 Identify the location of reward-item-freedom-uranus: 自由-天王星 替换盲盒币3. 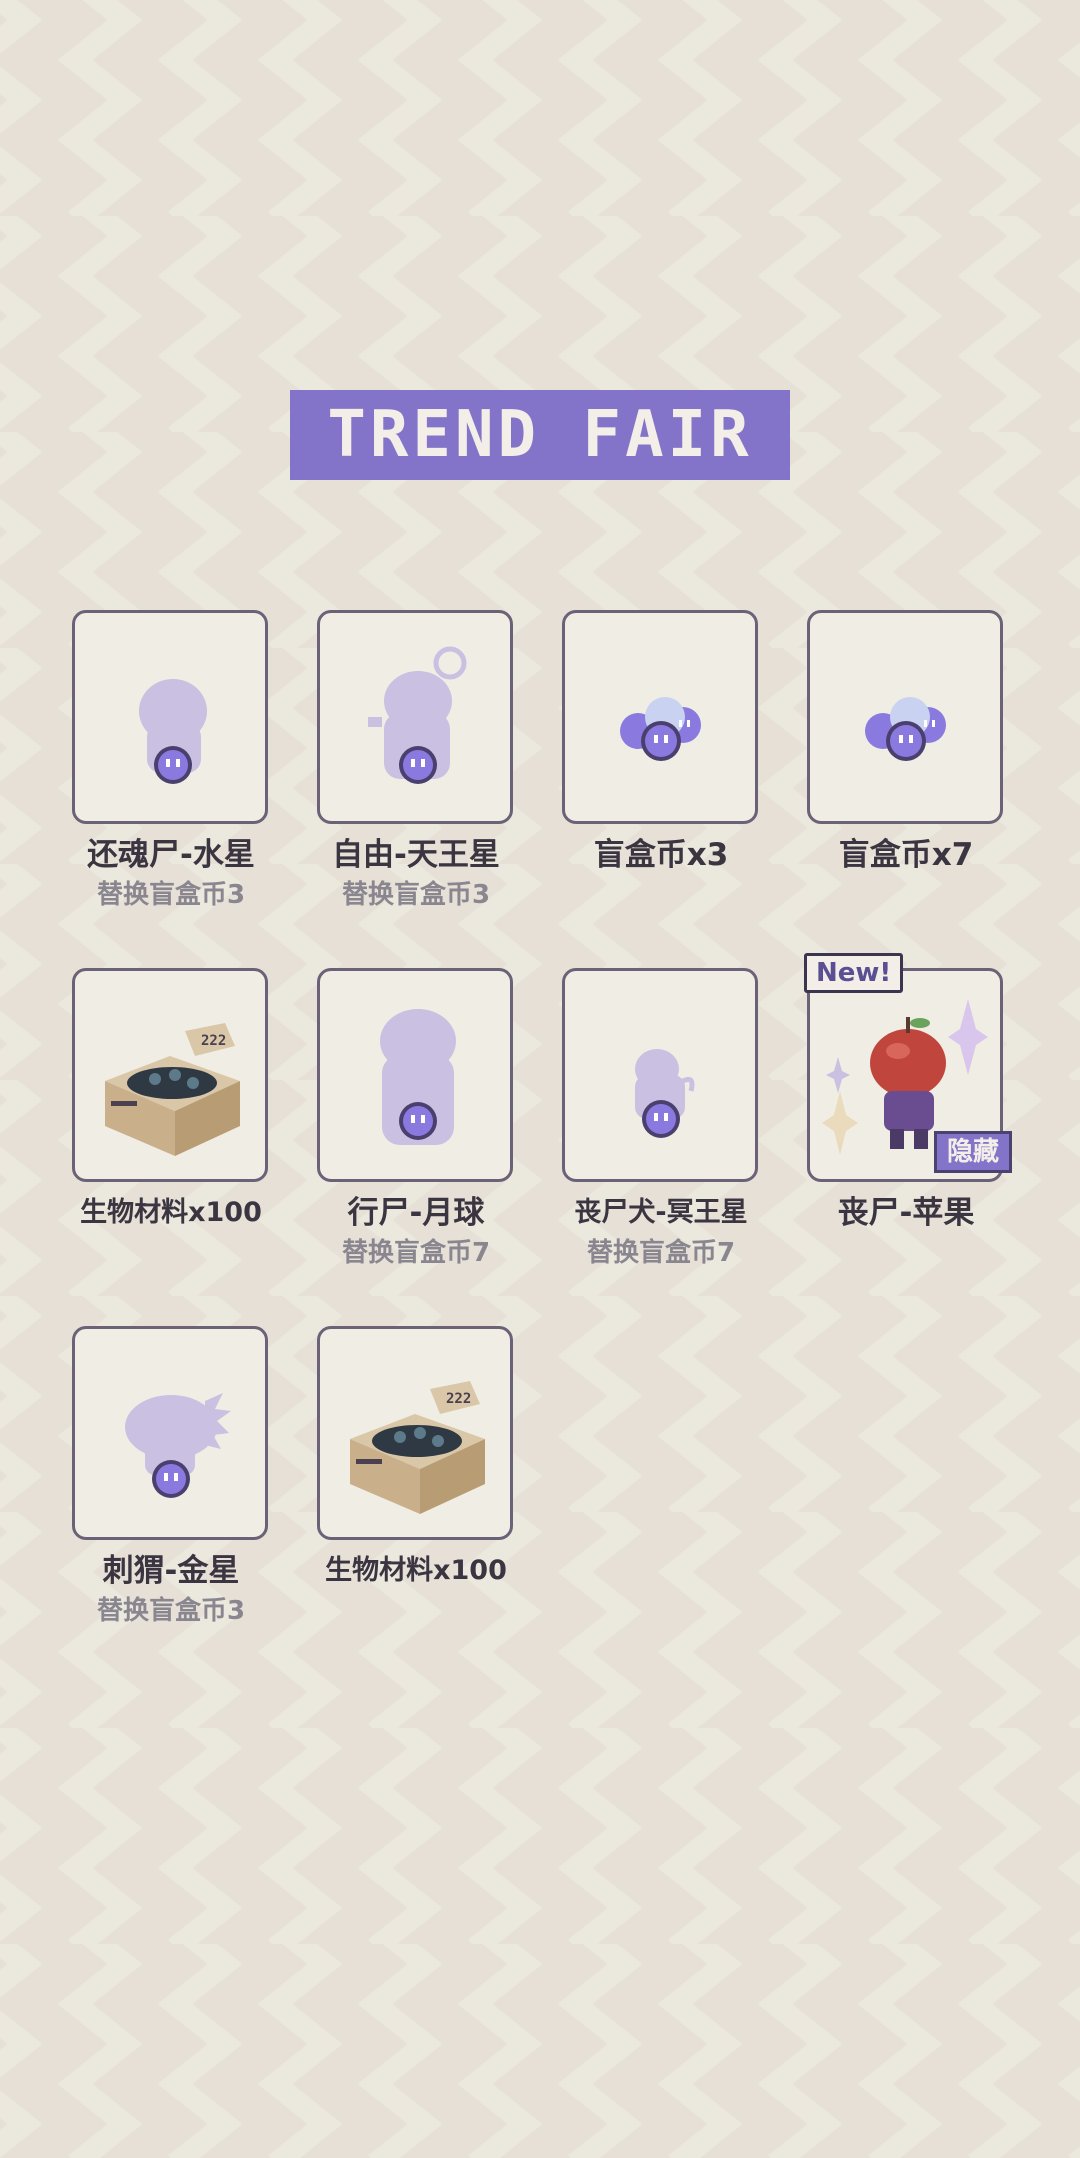
(416, 761).